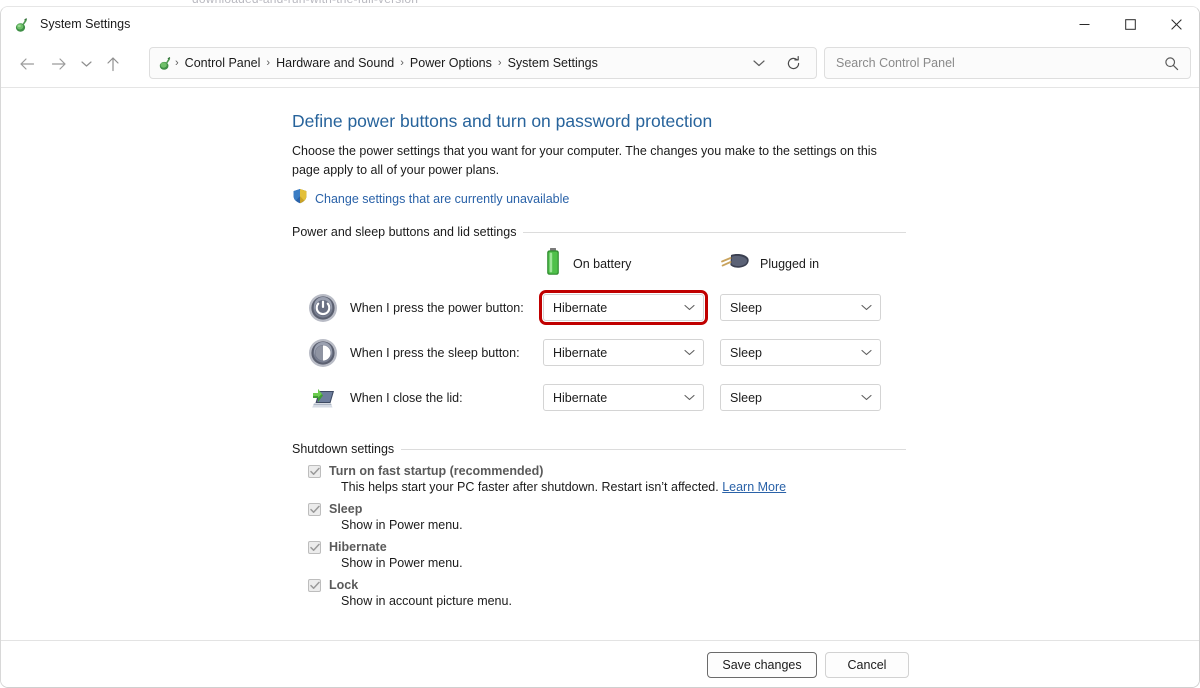 Image resolution: width=1200 pixels, height=688 pixels. Describe the element at coordinates (404, 232) in the screenshot. I see `power-group-label: Power and sleep buttons and lid settings` at that location.